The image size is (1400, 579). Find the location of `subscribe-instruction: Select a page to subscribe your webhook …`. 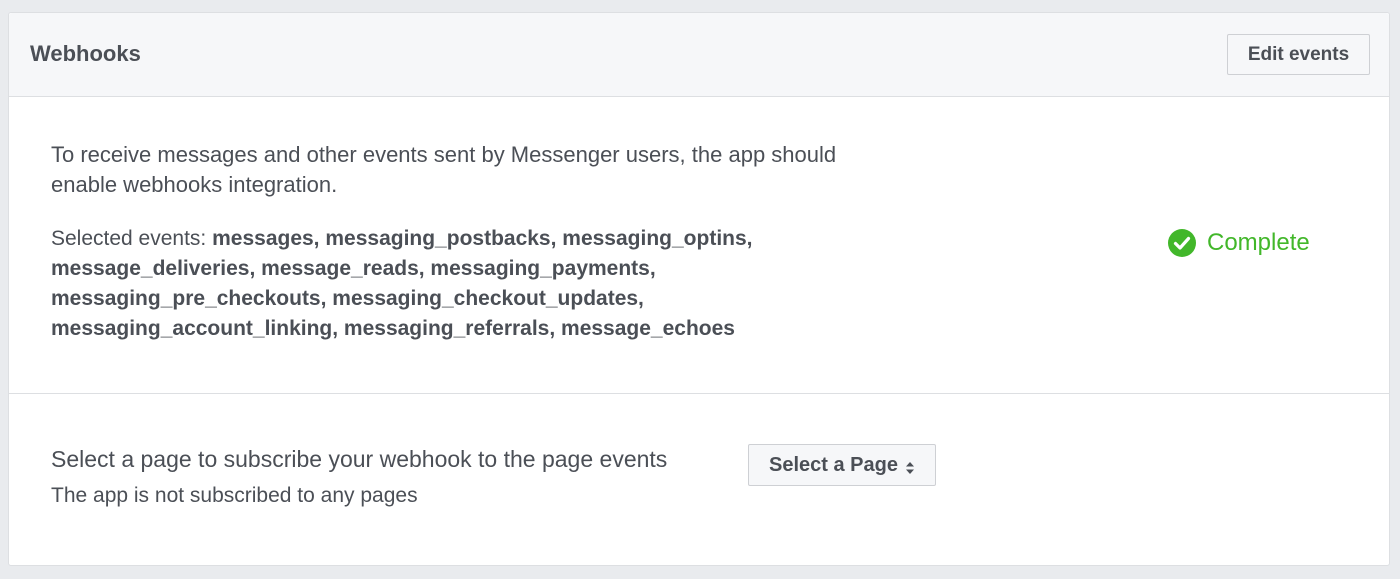

subscribe-instruction: Select a page to subscribe your webhook … is located at coordinates (359, 459).